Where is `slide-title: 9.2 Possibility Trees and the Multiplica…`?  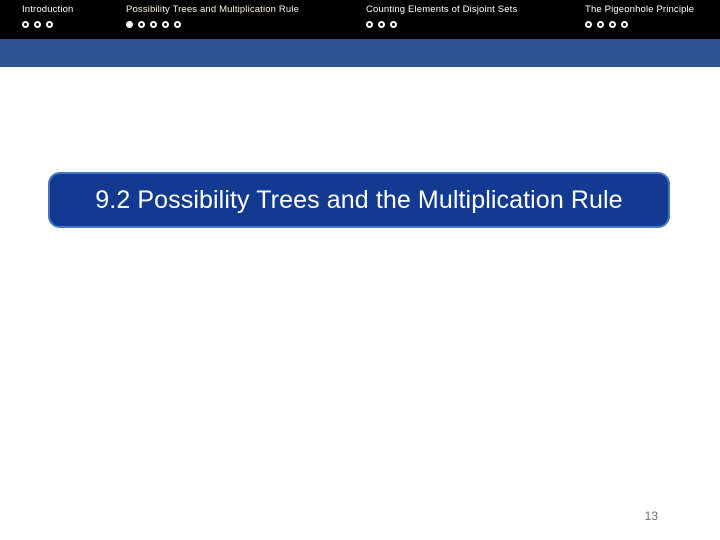 slide-title: 9.2 Possibility Trees and the Multiplica… is located at coordinates (359, 200).